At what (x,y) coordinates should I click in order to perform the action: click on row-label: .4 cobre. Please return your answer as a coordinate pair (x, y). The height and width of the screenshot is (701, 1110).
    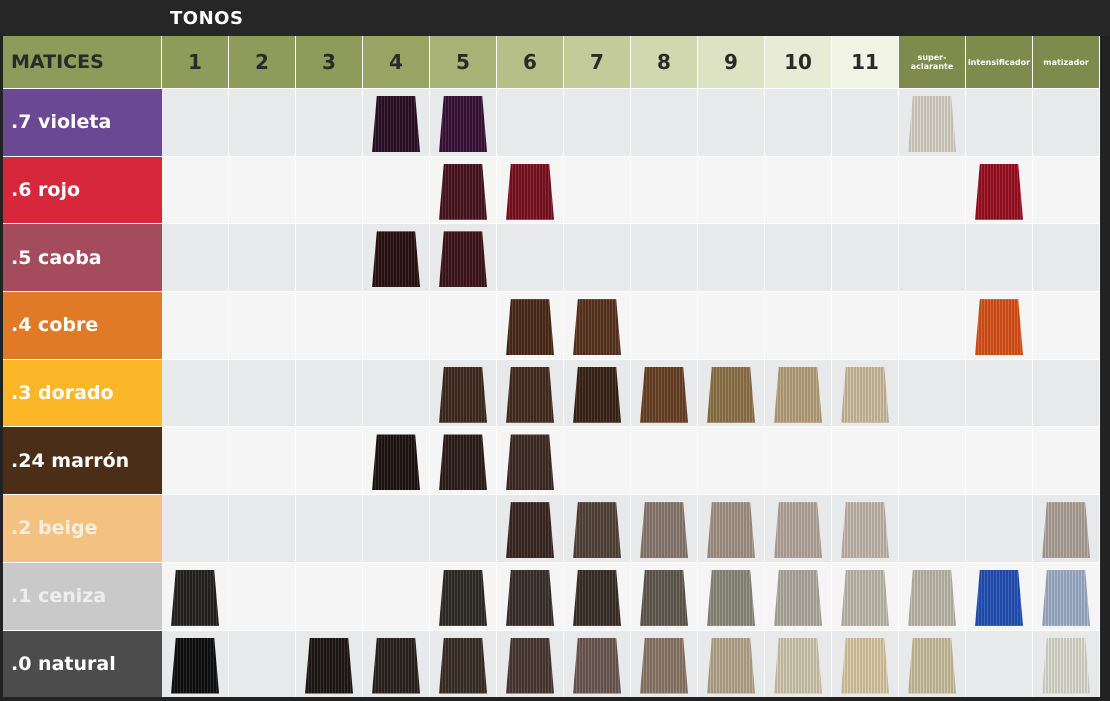
    Looking at the image, I should click on (82, 325).